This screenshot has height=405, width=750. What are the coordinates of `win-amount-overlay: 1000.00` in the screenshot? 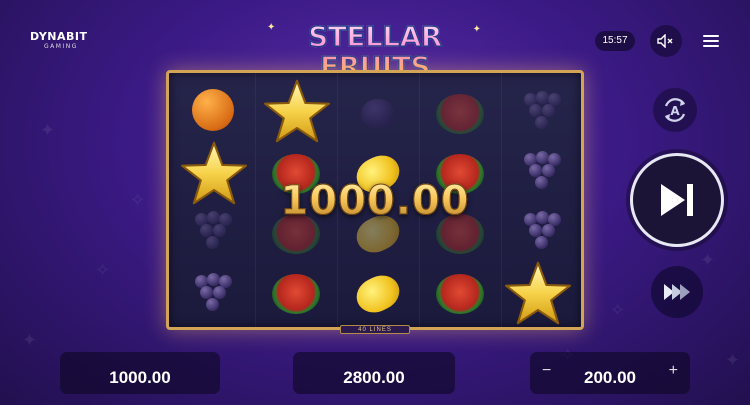 It's located at (375, 201).